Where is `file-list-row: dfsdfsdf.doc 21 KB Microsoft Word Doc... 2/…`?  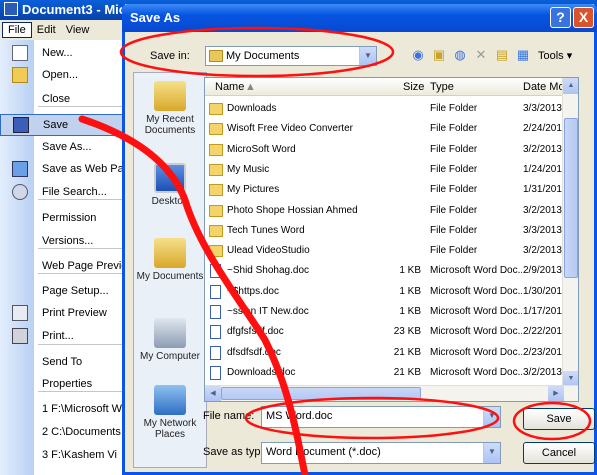
file-list-row: dfsdfsdf.doc 21 KB Microsoft Word Doc... 2/… is located at coordinates (391, 354).